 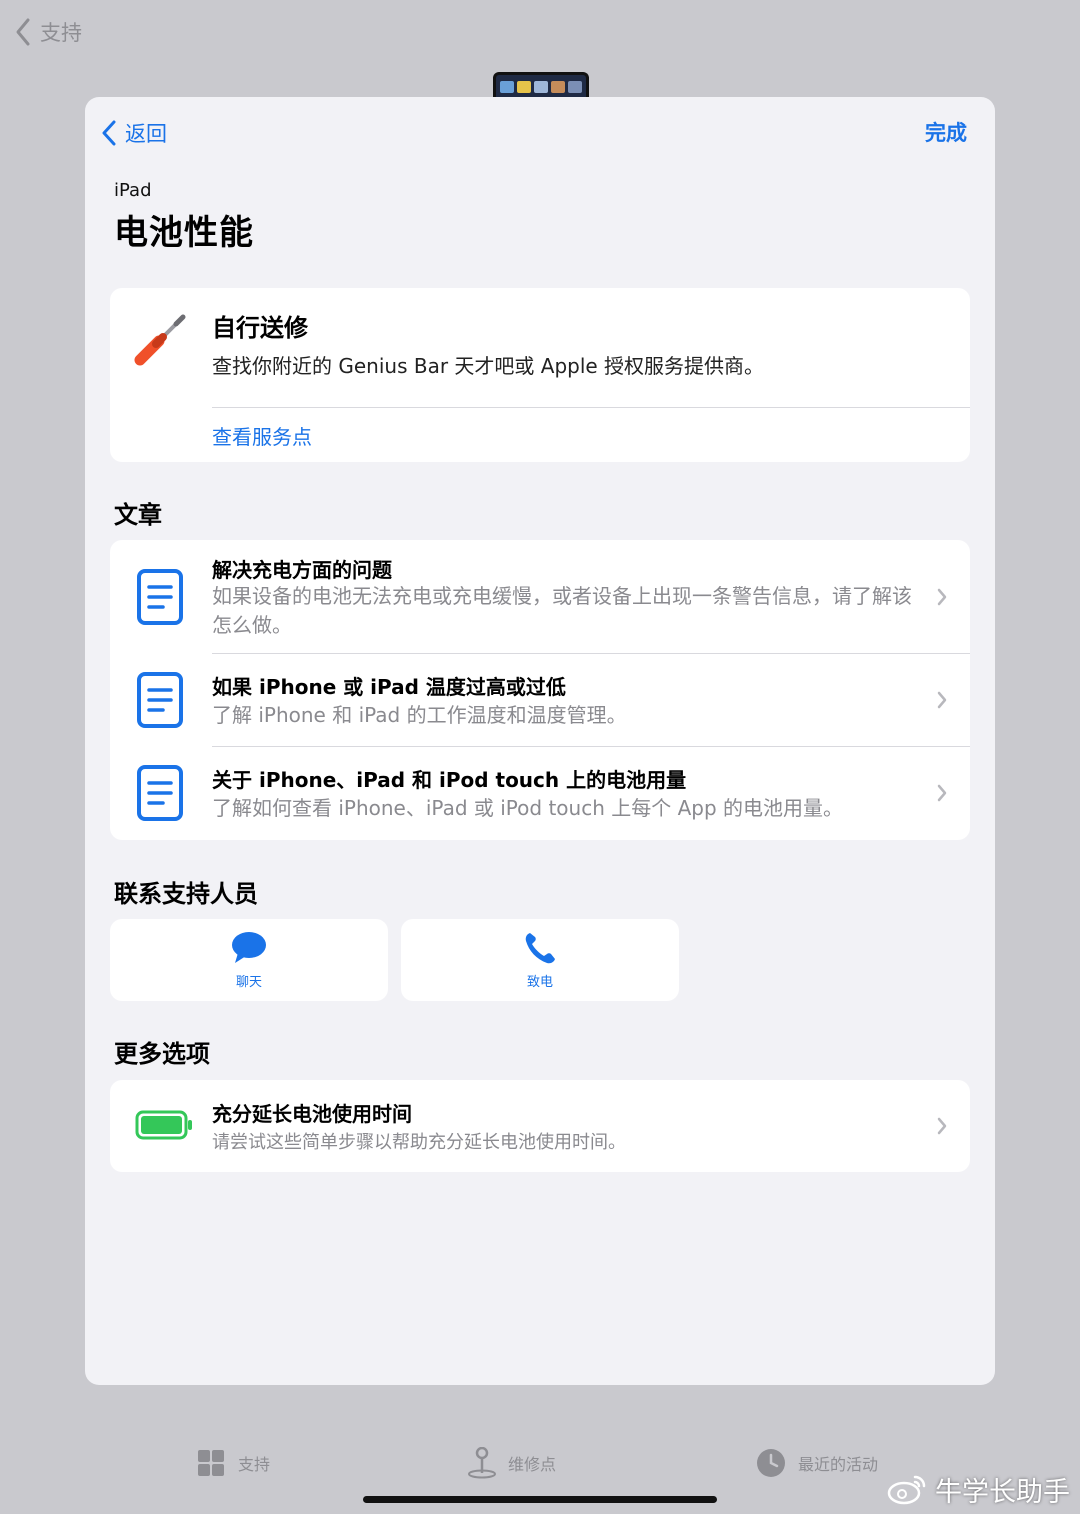 I want to click on extend-battery-description: 请尝试这些简单步骤以帮助充分延长电池使用时间。, so click(x=419, y=1142).